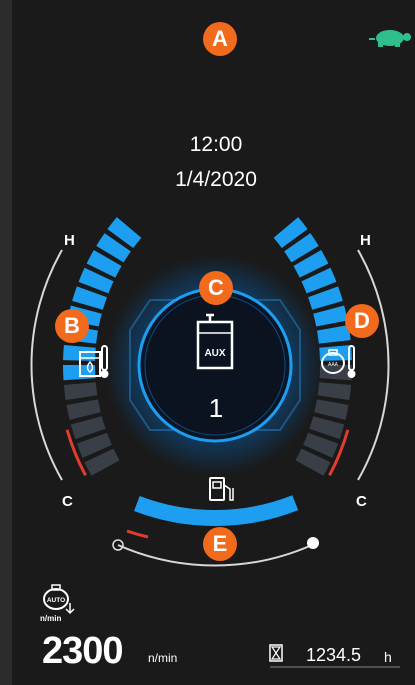 This screenshot has height=685, width=415. What do you see at coordinates (137, 534) in the screenshot?
I see `fuel-gauge-red-zone` at bounding box center [137, 534].